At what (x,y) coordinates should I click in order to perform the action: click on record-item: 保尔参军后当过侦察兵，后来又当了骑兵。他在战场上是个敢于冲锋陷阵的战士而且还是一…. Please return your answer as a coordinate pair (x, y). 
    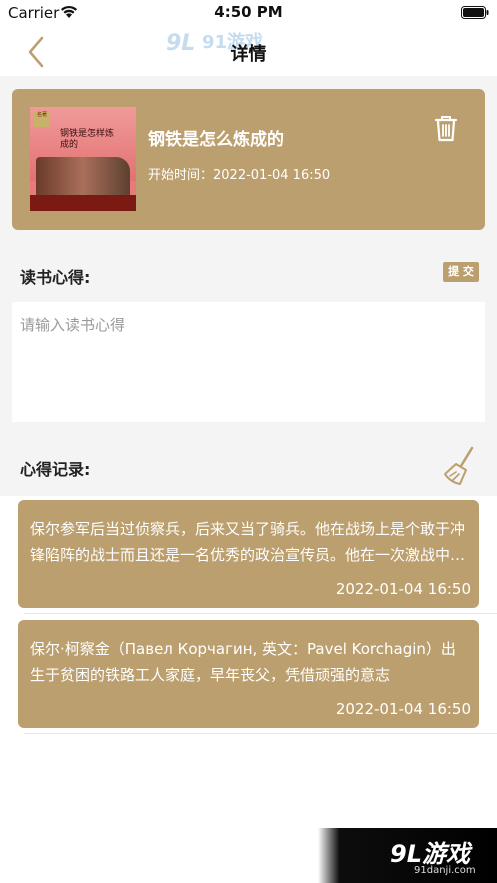
    Looking at the image, I should click on (248, 554).